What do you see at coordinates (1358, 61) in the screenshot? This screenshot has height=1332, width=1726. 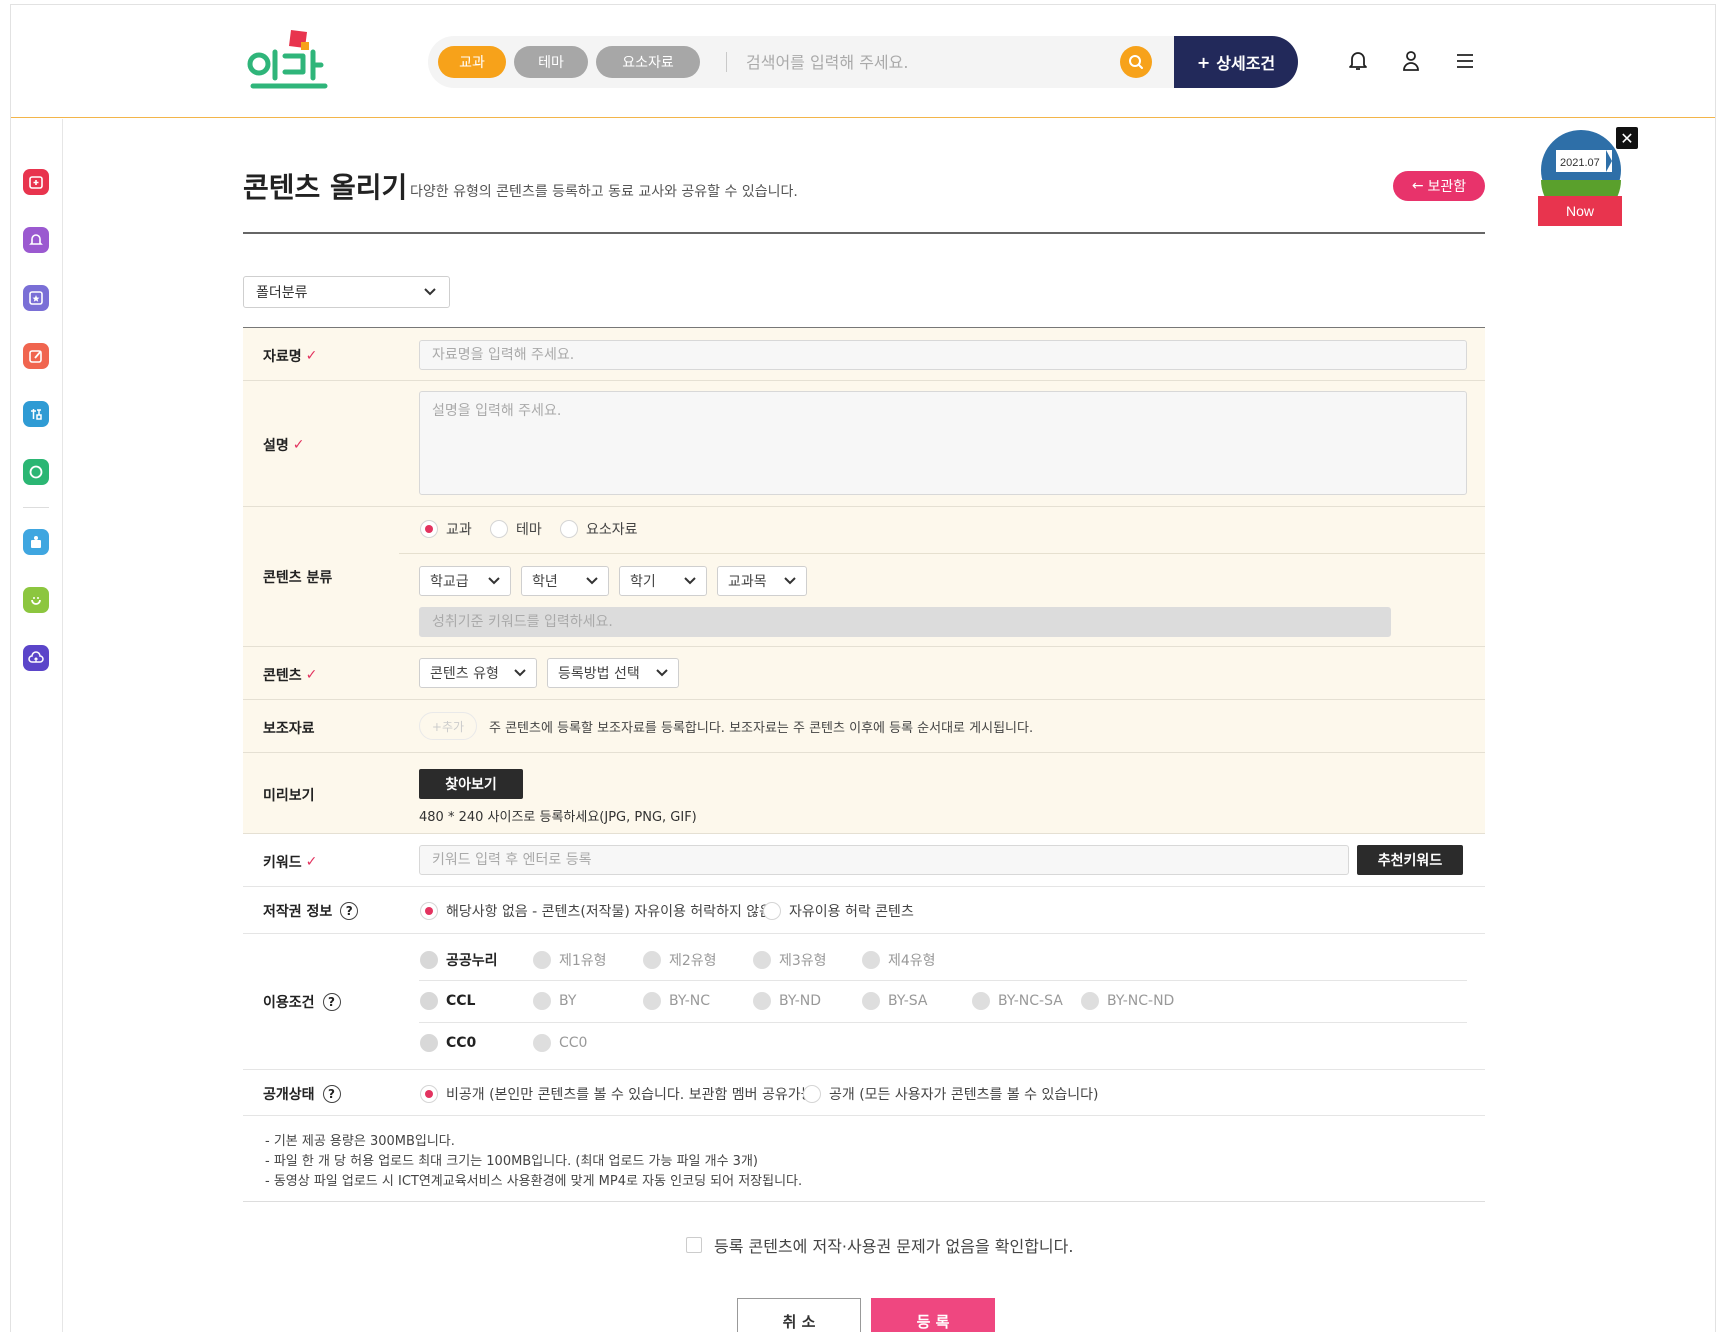 I see `notification-button` at bounding box center [1358, 61].